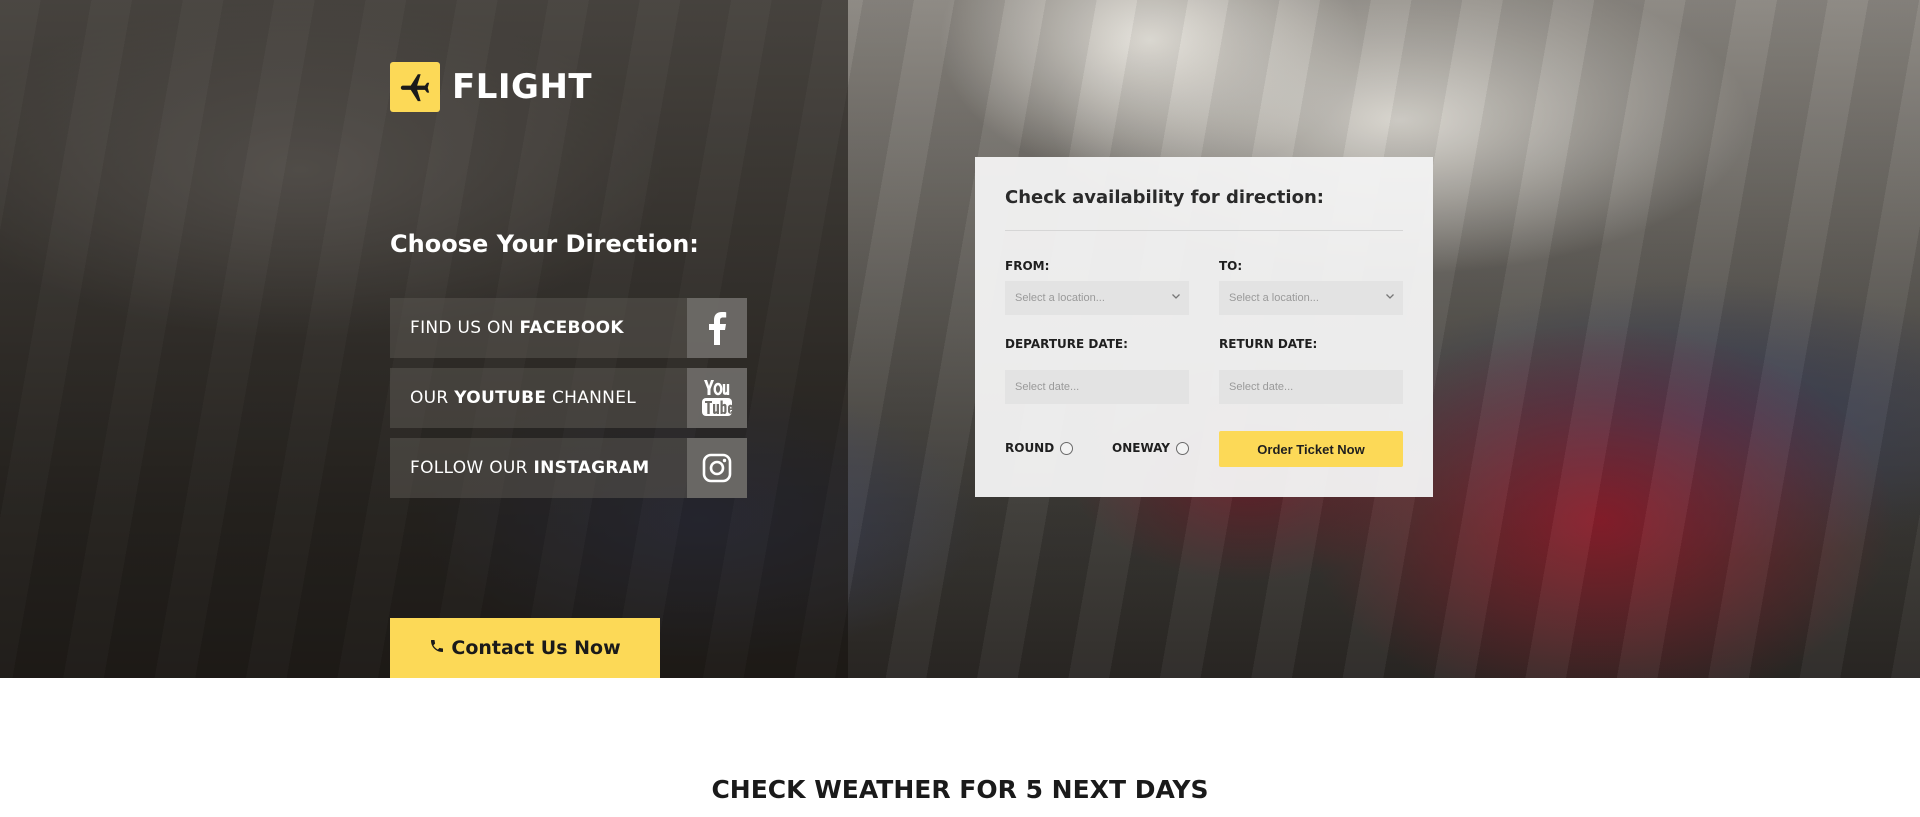 The height and width of the screenshot is (817, 1920). What do you see at coordinates (1311, 449) in the screenshot?
I see `order-ticket-button: Order Ticket Now` at bounding box center [1311, 449].